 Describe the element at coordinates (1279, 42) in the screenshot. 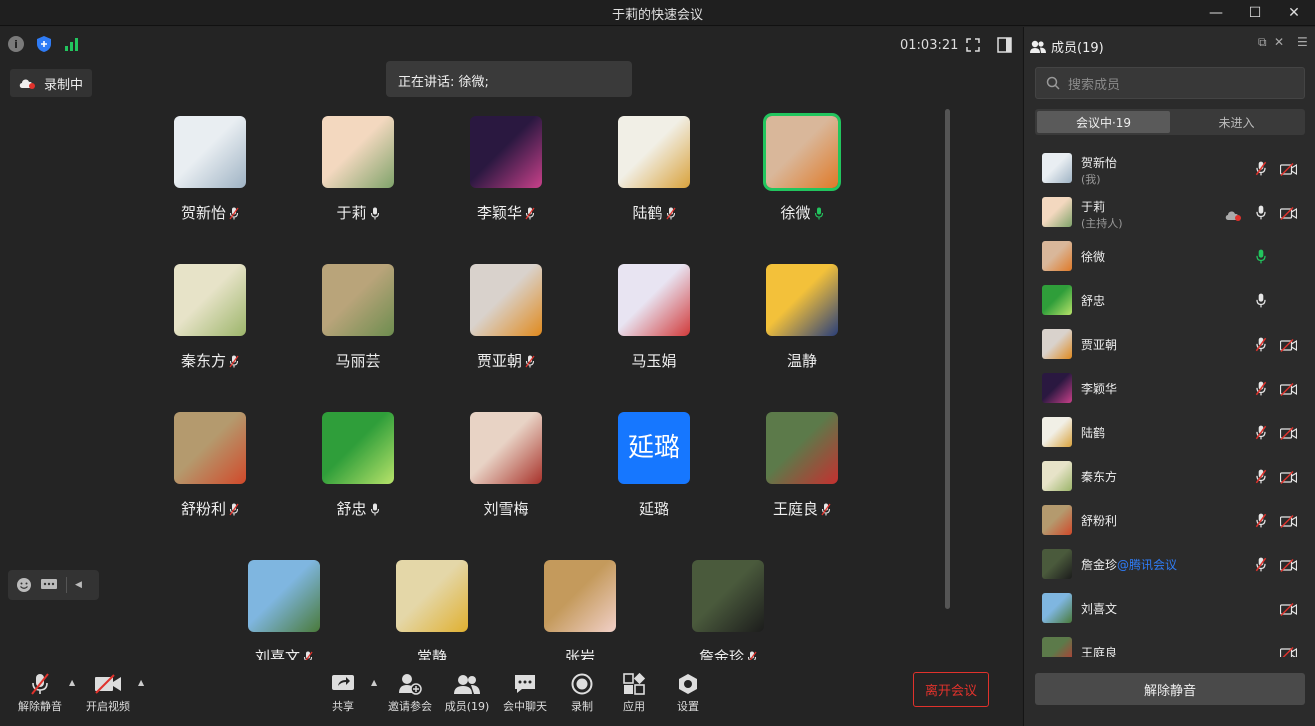

I see `close-panel-icon: ✕` at that location.